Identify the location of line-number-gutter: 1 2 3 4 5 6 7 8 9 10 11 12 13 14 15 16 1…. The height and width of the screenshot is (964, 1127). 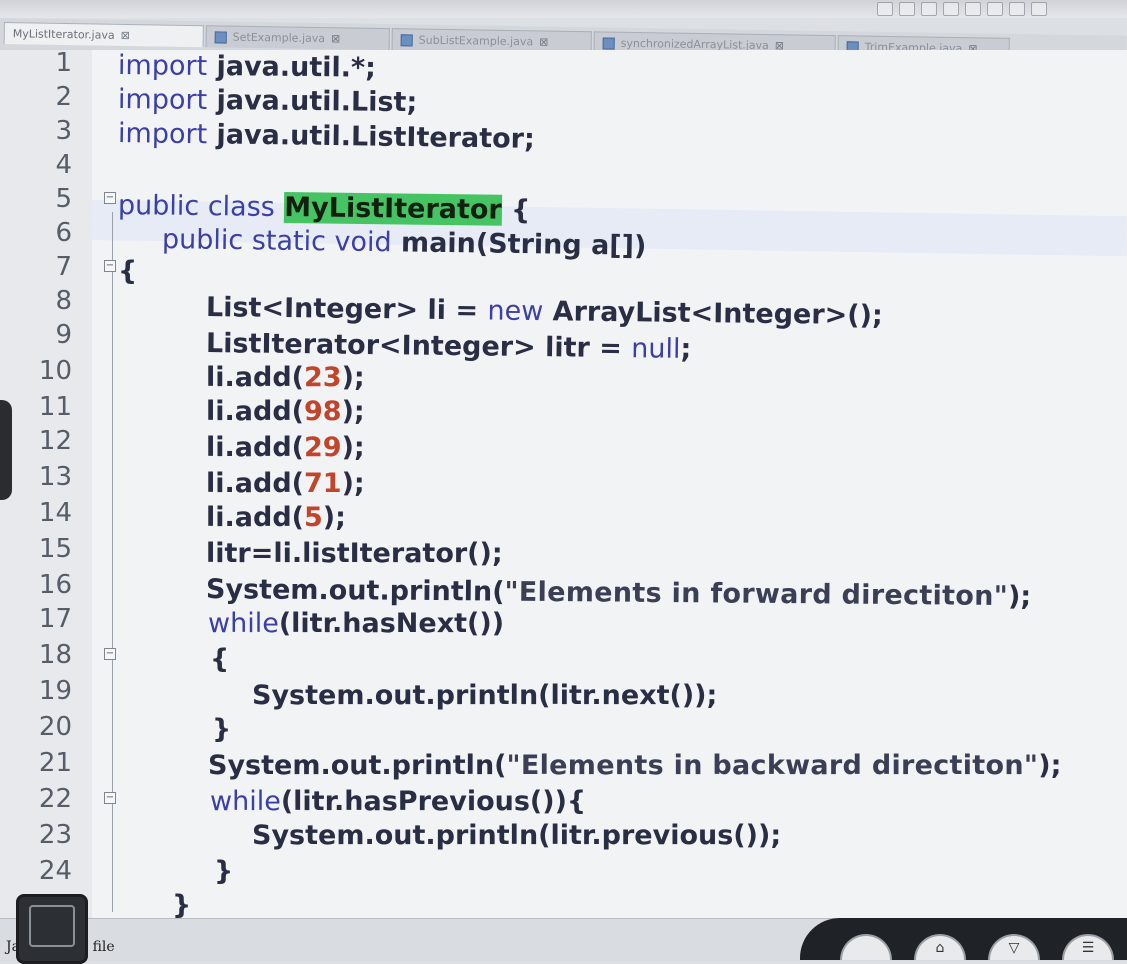
(46, 483).